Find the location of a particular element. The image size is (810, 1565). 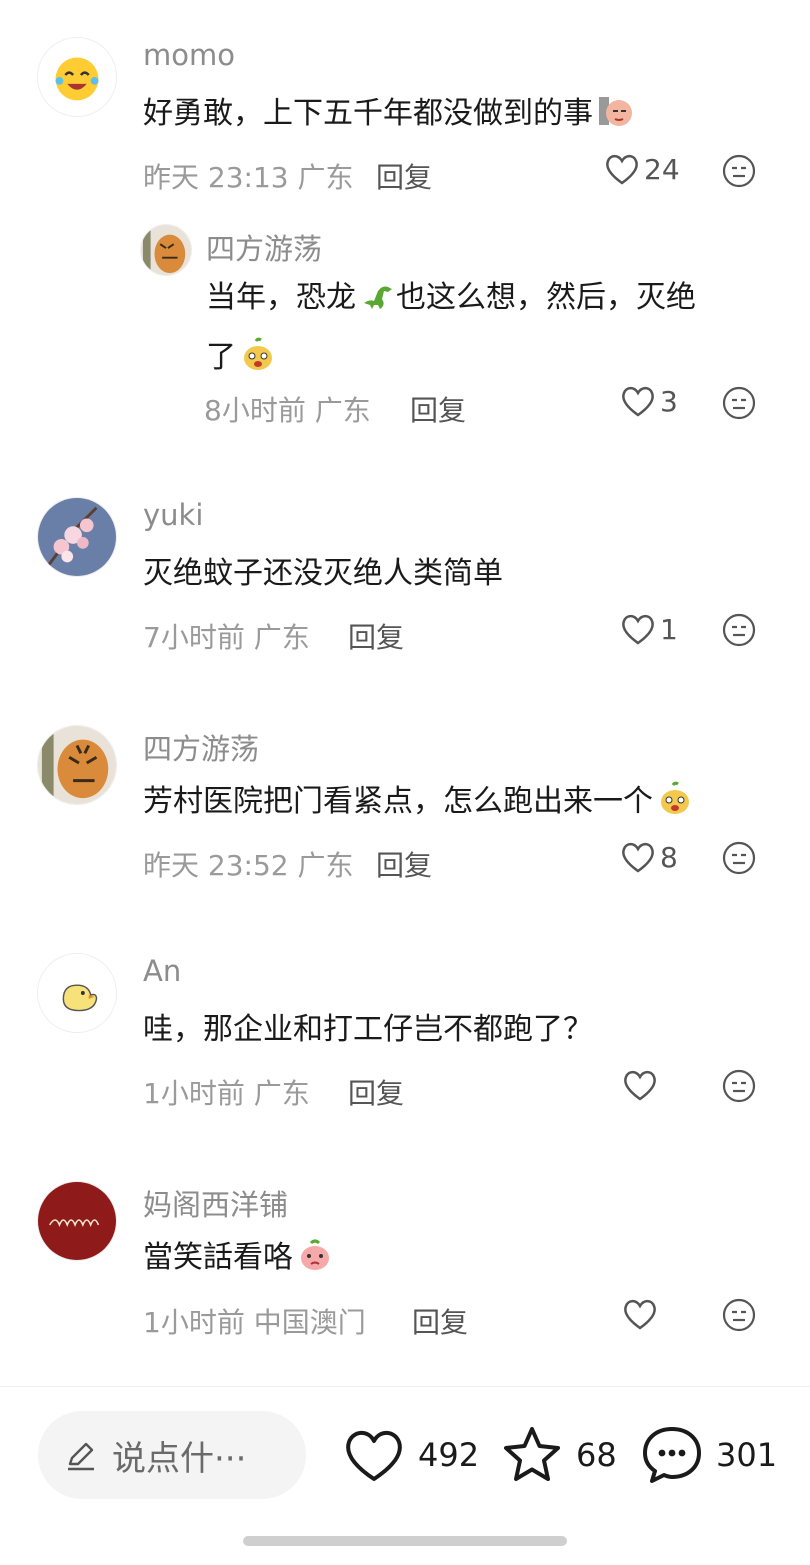

comment-username: 四方游荡 is located at coordinates (201, 747).